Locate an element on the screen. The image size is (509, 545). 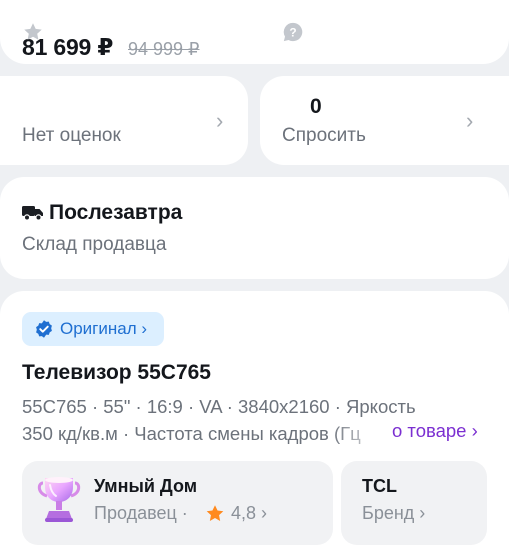
question-bubble-icon: ? is located at coordinates (293, 32).